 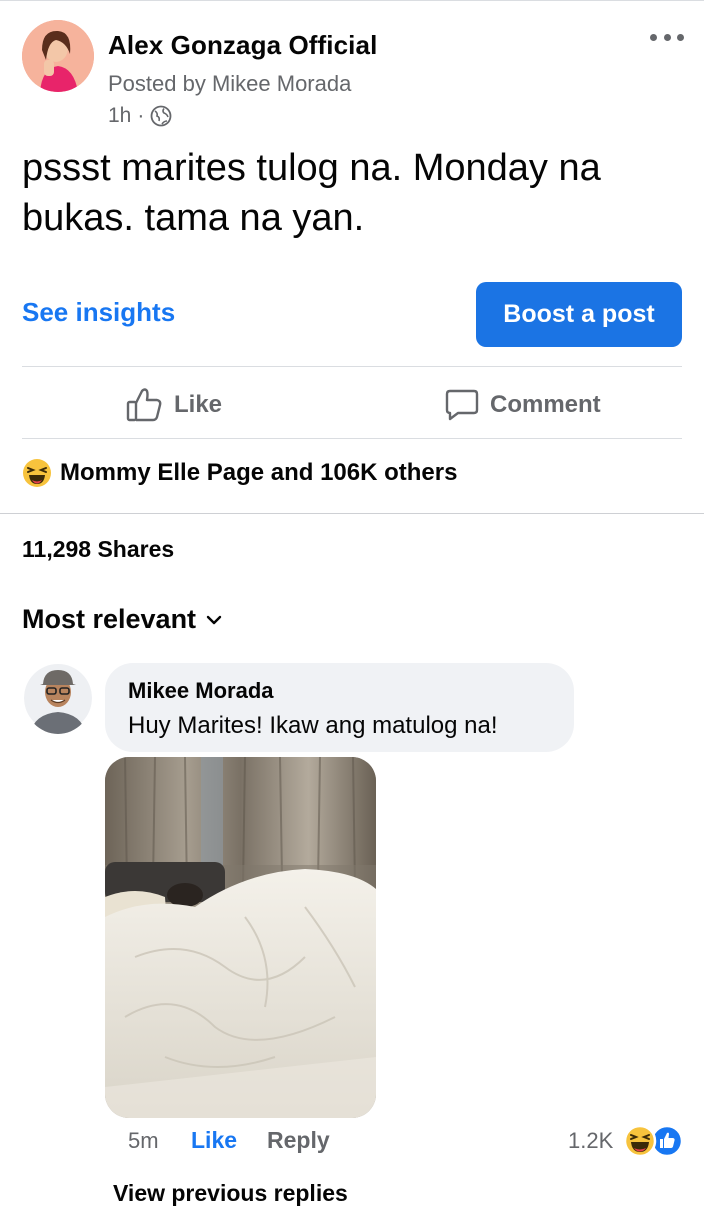 I want to click on comment-sort-dropdown: Most relevant, so click(x=122, y=619).